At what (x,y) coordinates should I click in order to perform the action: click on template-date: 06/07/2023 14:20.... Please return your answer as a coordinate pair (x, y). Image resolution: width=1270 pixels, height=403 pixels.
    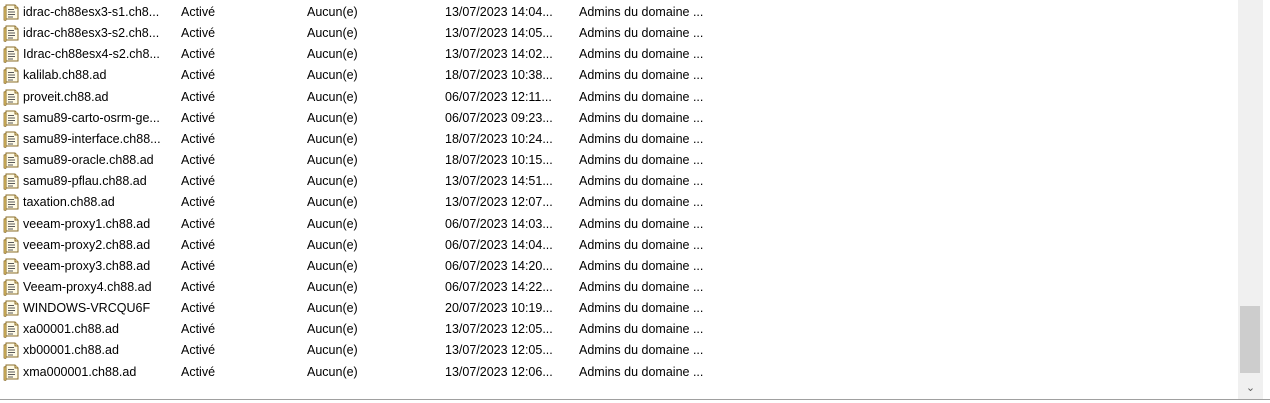
    Looking at the image, I should click on (499, 265).